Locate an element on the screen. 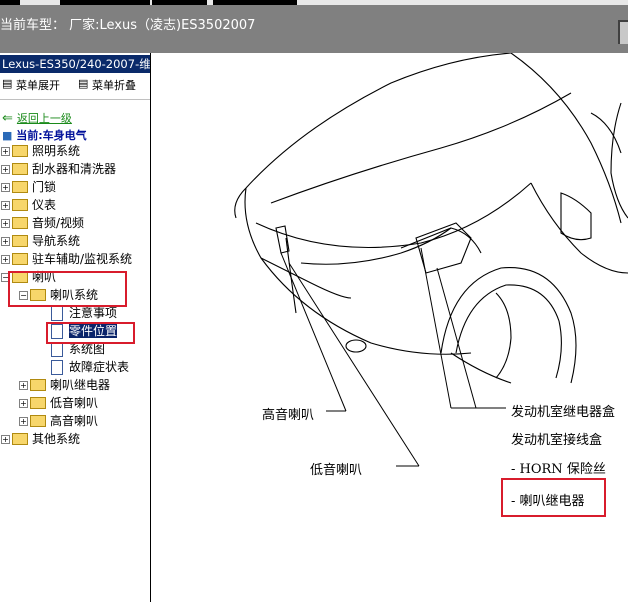  tree-item-navigation: + 导航系统 is located at coordinates (40, 241).